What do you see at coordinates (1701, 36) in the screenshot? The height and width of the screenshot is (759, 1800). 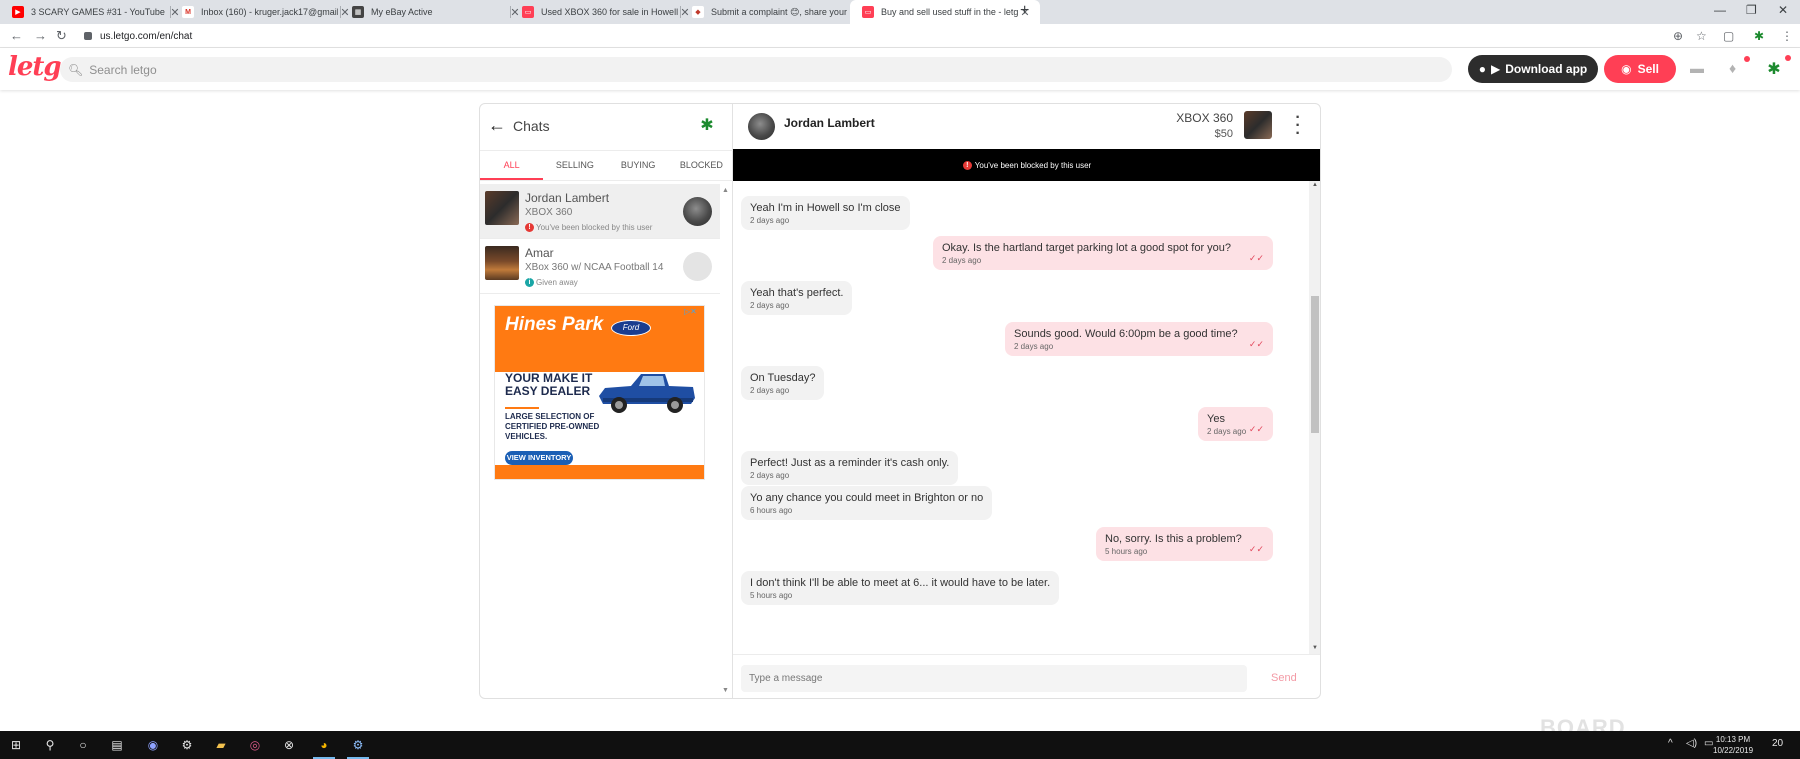 I see `bookmark-star-icon: ☆` at bounding box center [1701, 36].